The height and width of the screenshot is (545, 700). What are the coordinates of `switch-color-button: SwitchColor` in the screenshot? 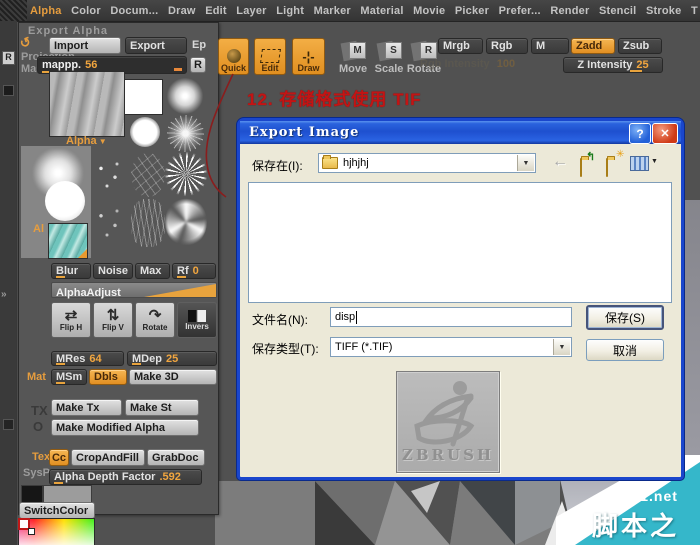 It's located at (57, 510).